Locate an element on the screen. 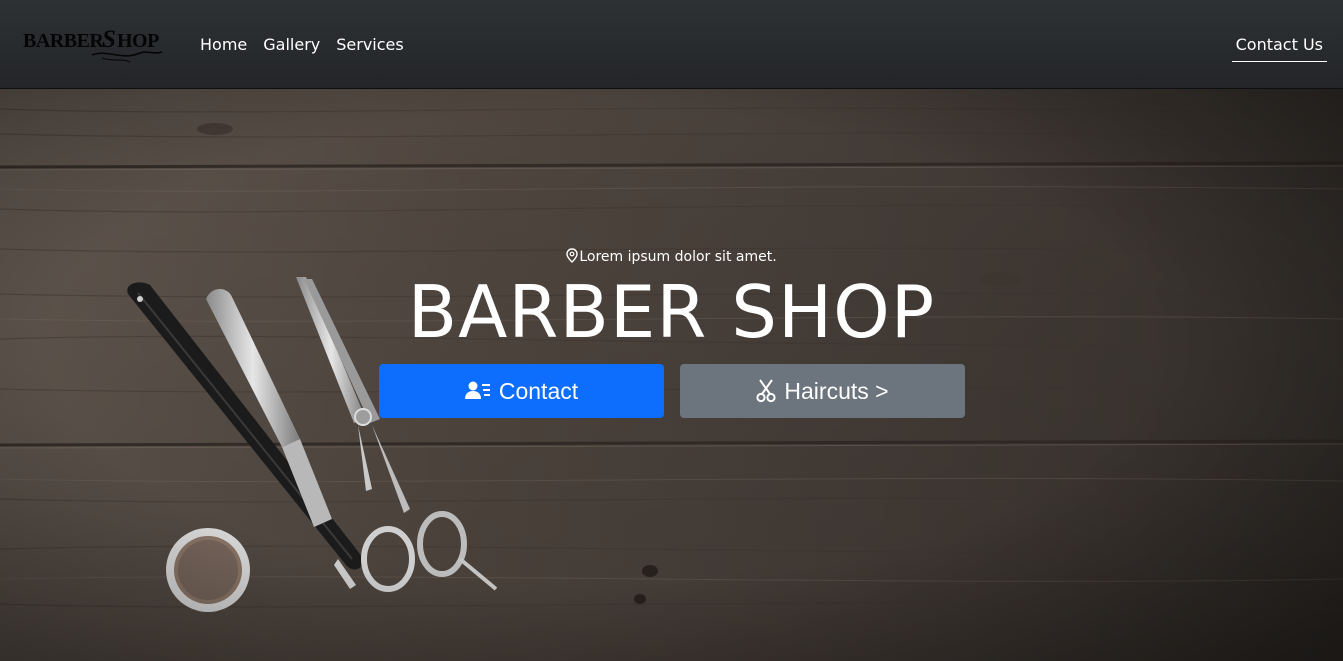  svg-text: S is located at coordinates (109, 39).